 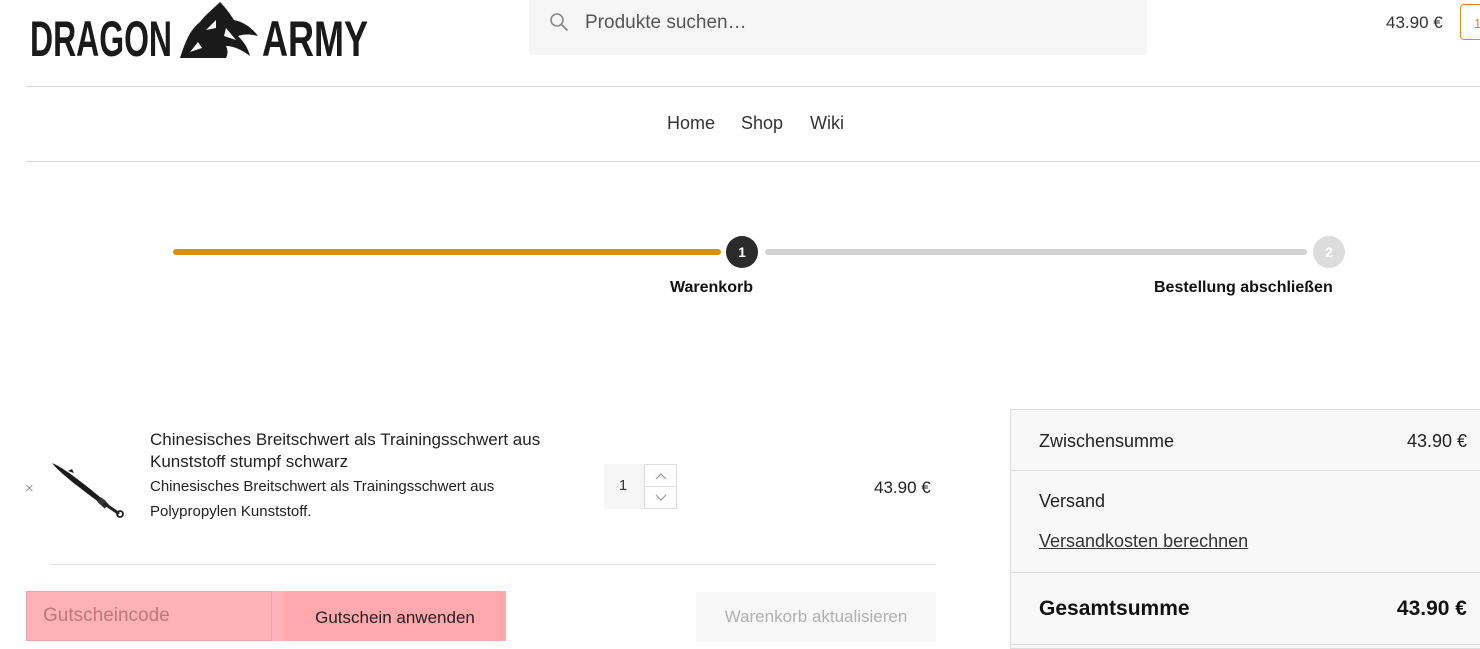 I want to click on calculate-shipping-link: Versandkosten berechnen, so click(x=1143, y=541).